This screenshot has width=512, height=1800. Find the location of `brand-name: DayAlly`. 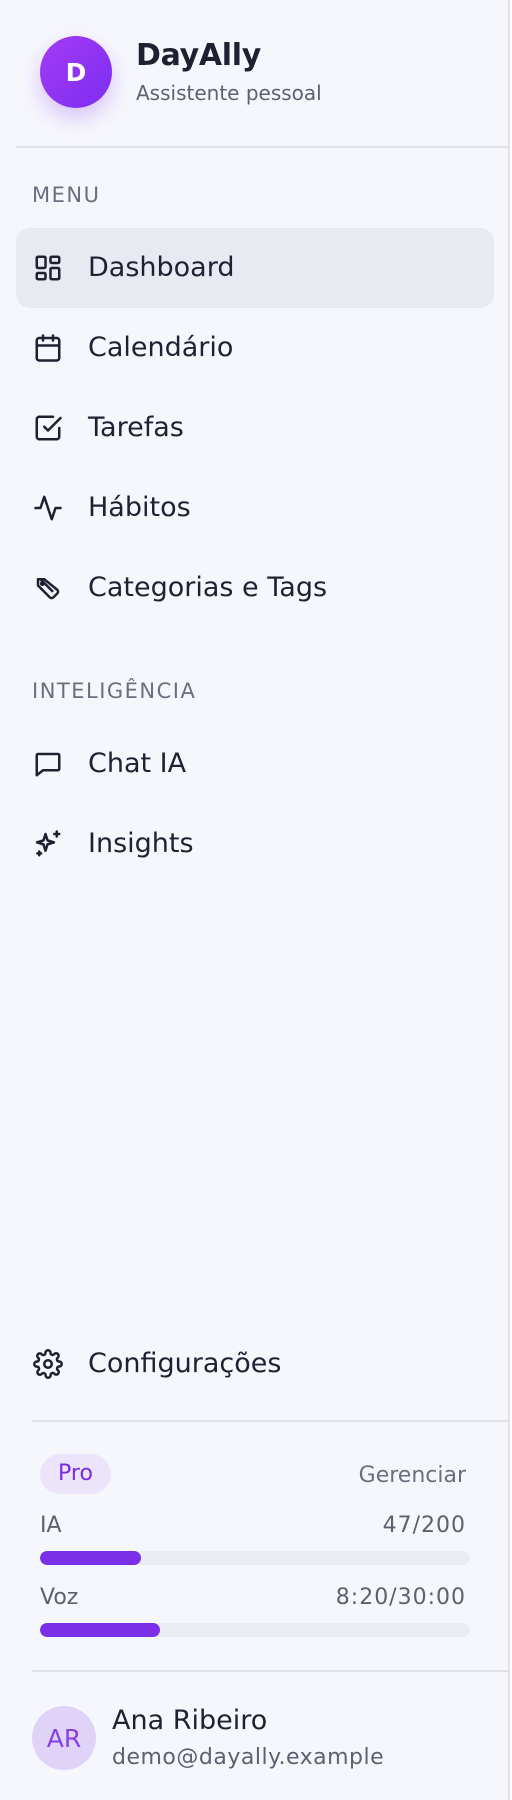

brand-name: DayAlly is located at coordinates (199, 55).